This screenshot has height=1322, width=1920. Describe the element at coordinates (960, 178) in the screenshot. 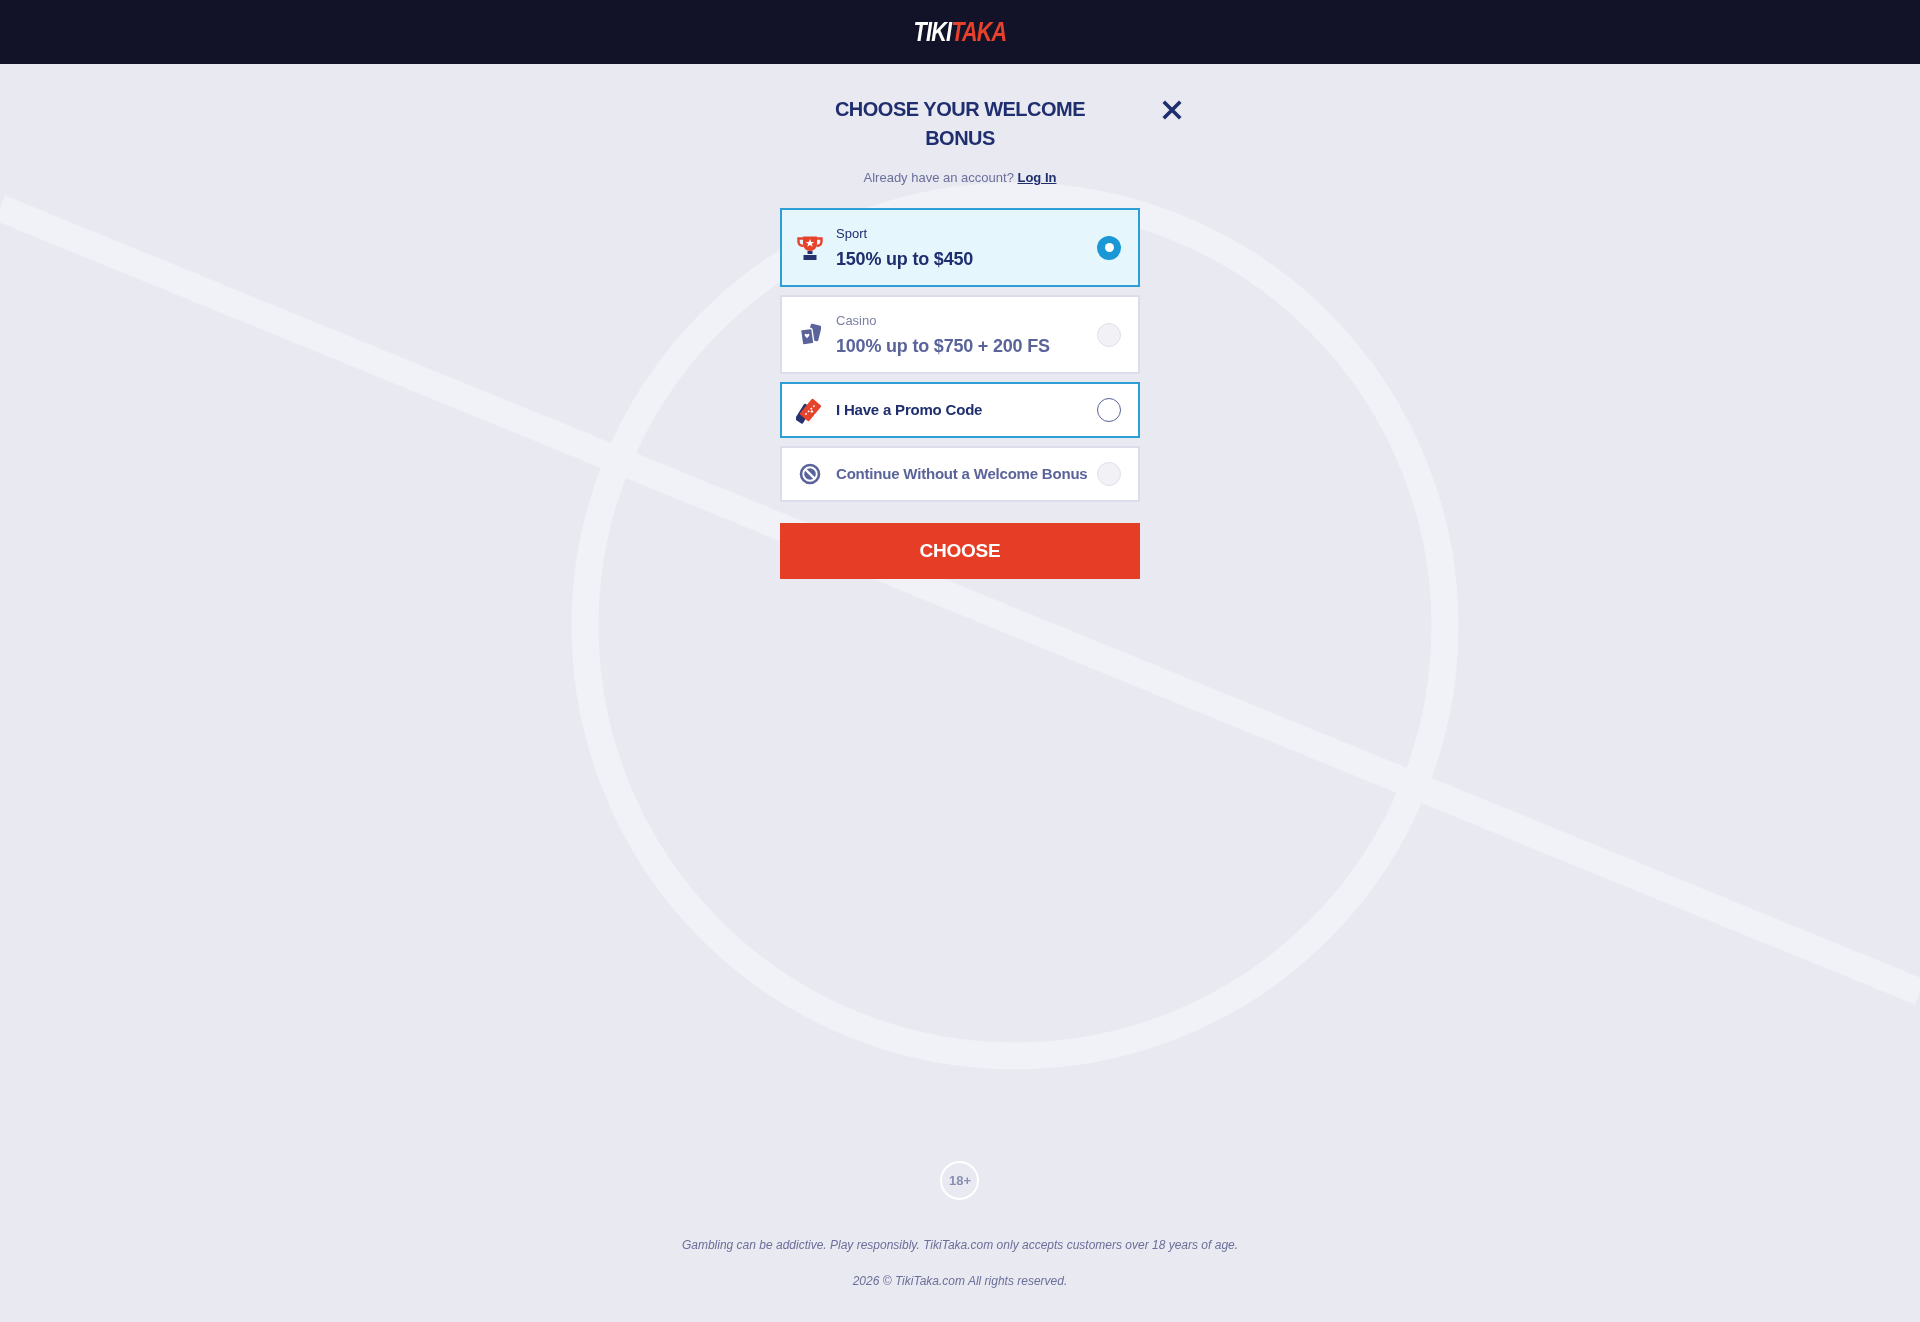

I see `login-prompt: Already have an account? Log In` at that location.